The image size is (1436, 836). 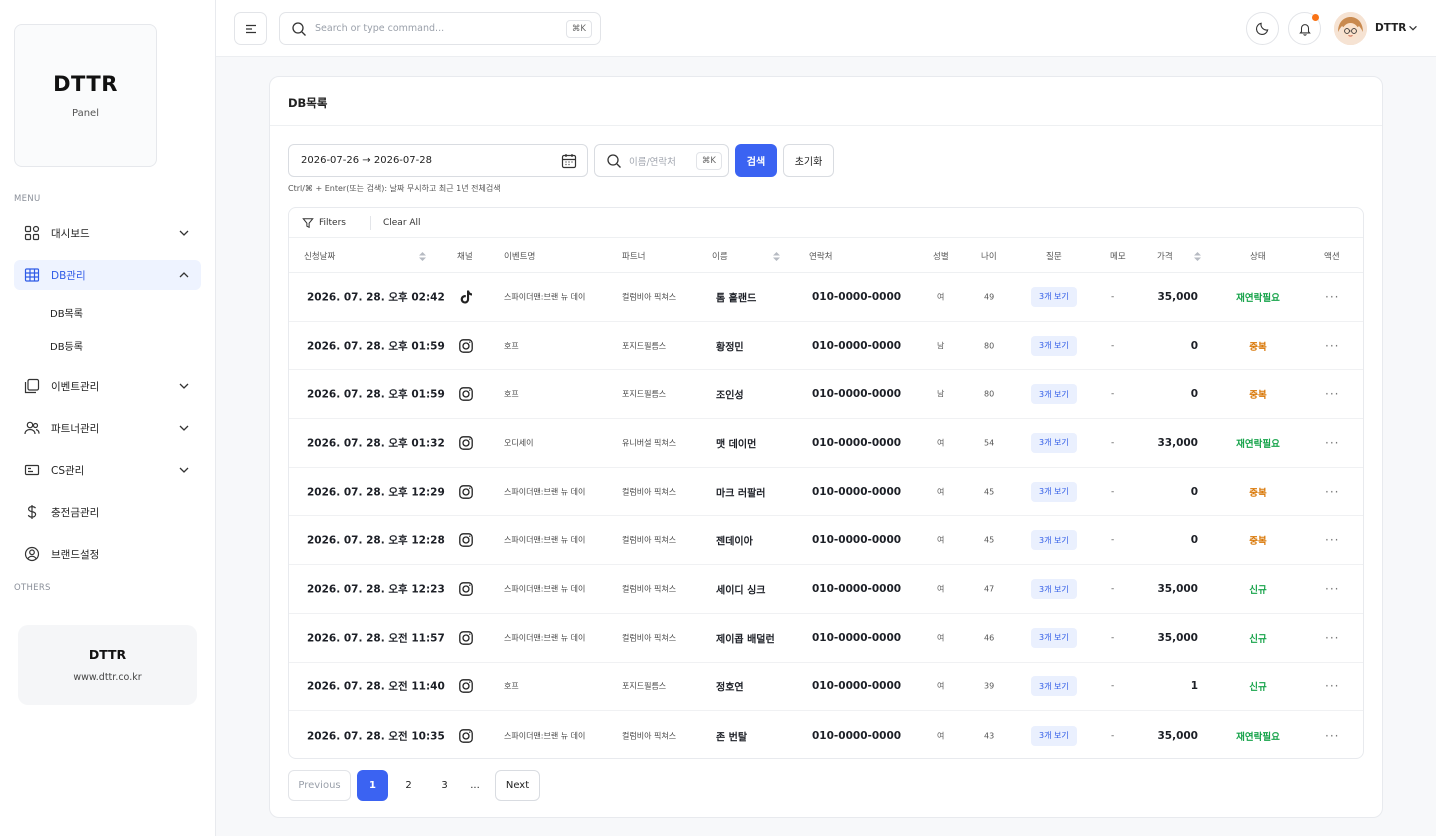 What do you see at coordinates (250, 28) in the screenshot?
I see `menu-toggle-button` at bounding box center [250, 28].